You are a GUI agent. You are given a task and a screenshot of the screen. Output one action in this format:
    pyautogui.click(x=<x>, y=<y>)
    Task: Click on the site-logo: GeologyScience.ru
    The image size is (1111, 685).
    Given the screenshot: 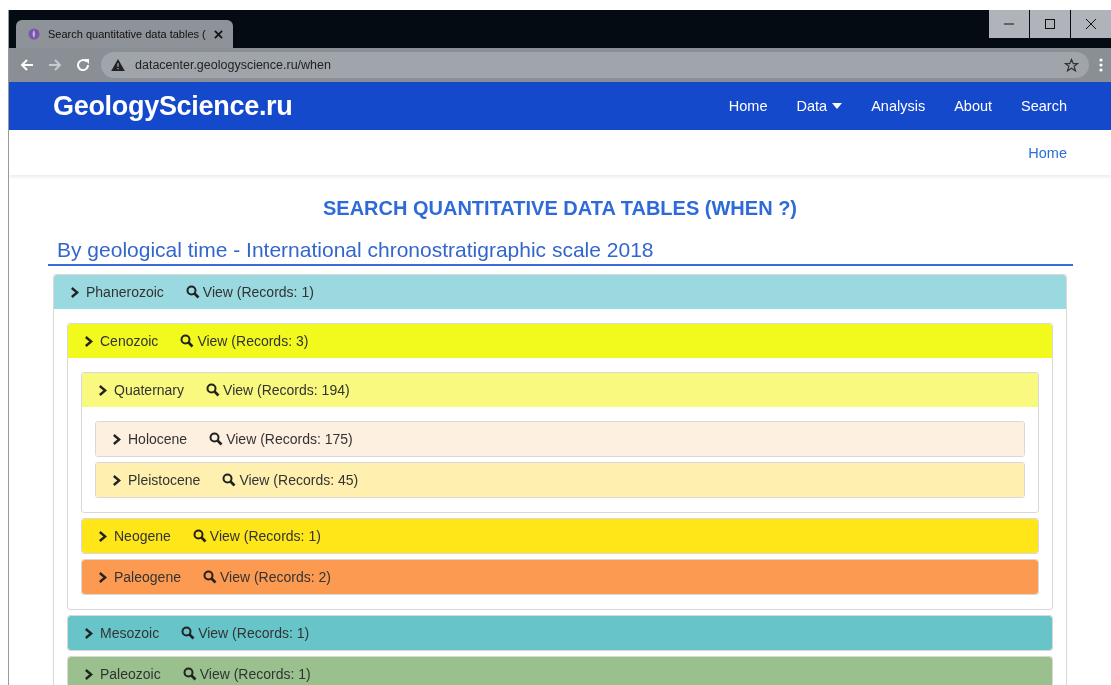 What is the action you would take?
    pyautogui.click(x=173, y=106)
    